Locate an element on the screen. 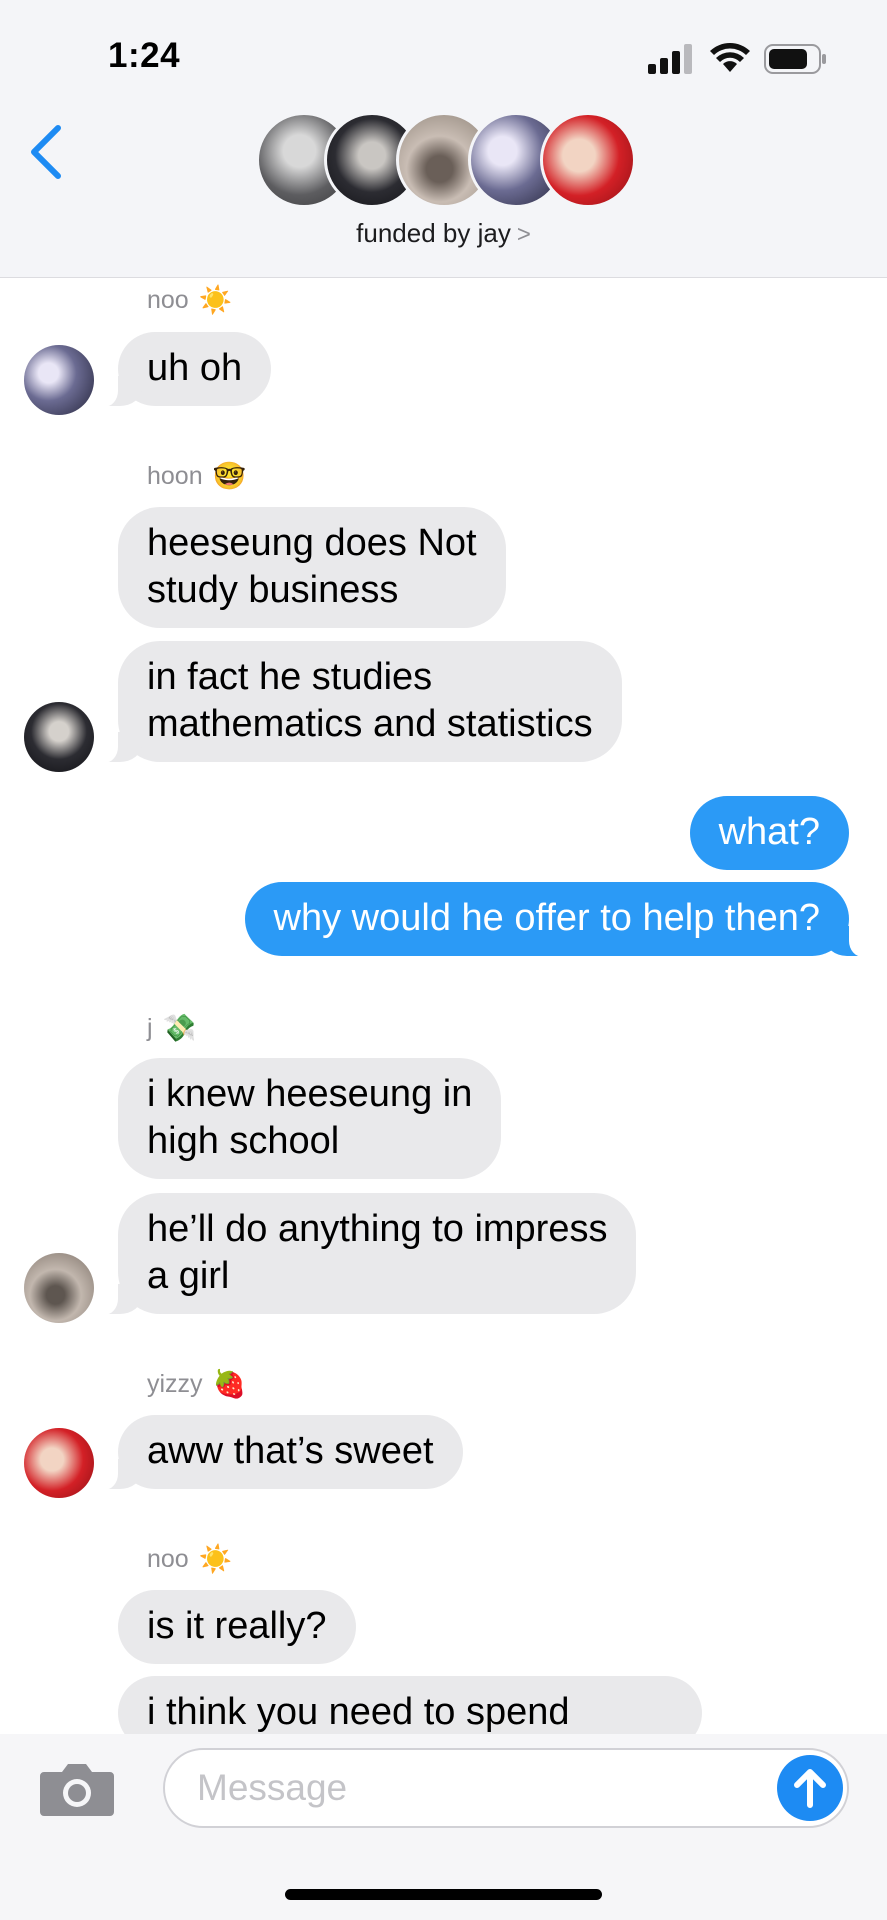 The image size is (887, 1920). received-message: he’ll do anything to impress a girl is located at coordinates (365, 1254).